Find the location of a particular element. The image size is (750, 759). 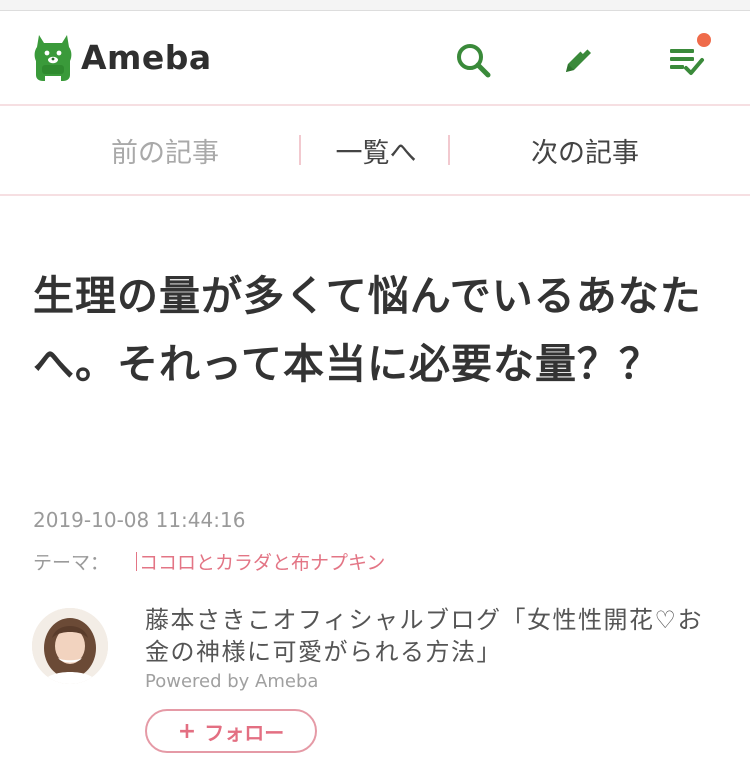

theme-label: テーマ： is located at coordinates (71, 563).